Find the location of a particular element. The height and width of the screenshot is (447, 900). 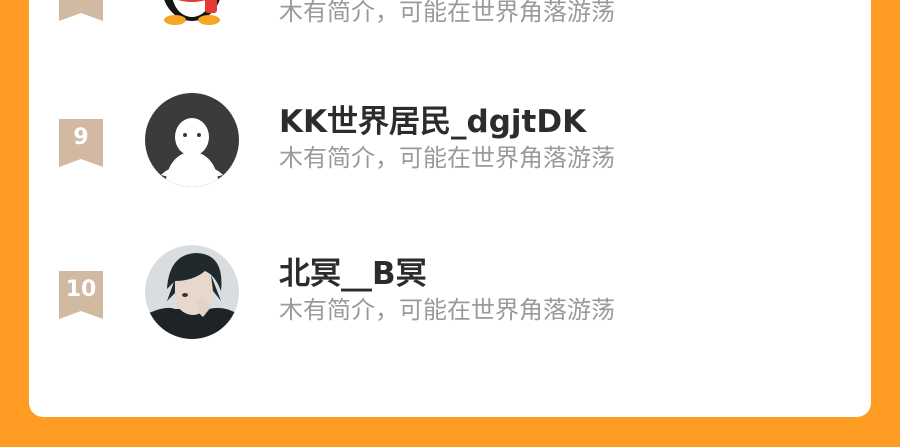

rank-badge: 10 is located at coordinates (81, 295).